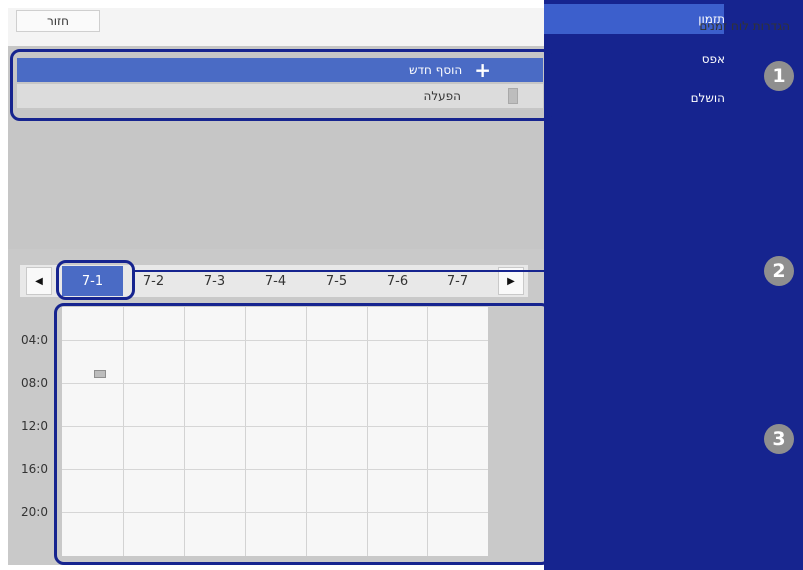  Describe the element at coordinates (708, 98) in the screenshot. I see `sidebar-item-done: הושלם` at that location.